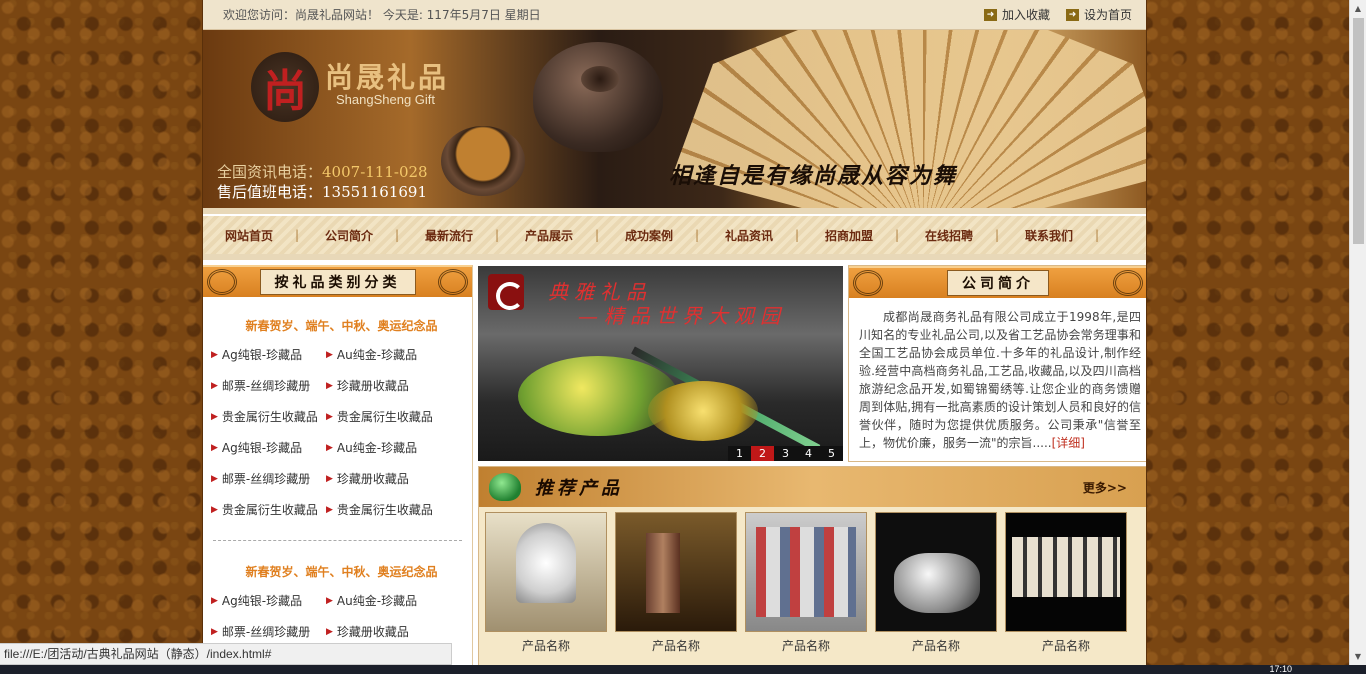 This screenshot has height=674, width=1366. What do you see at coordinates (1025, 15) in the screenshot?
I see `bookmark-label: 加入收藏` at bounding box center [1025, 15].